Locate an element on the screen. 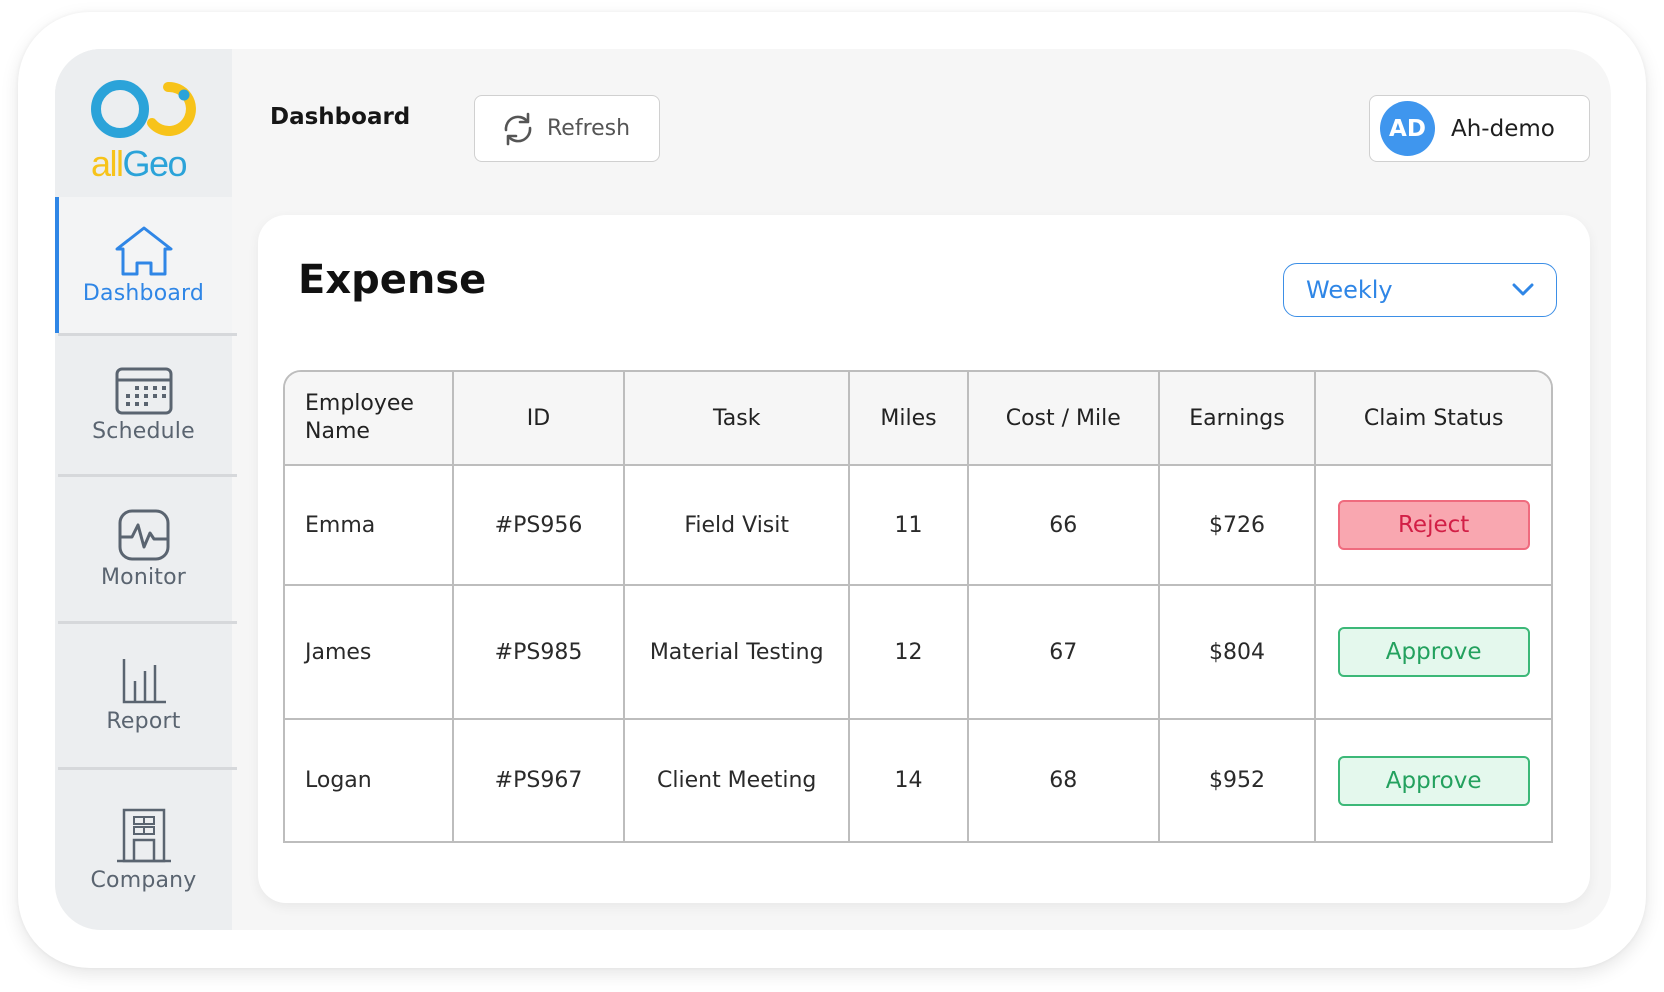  bar-chart-icon is located at coordinates (144, 681).